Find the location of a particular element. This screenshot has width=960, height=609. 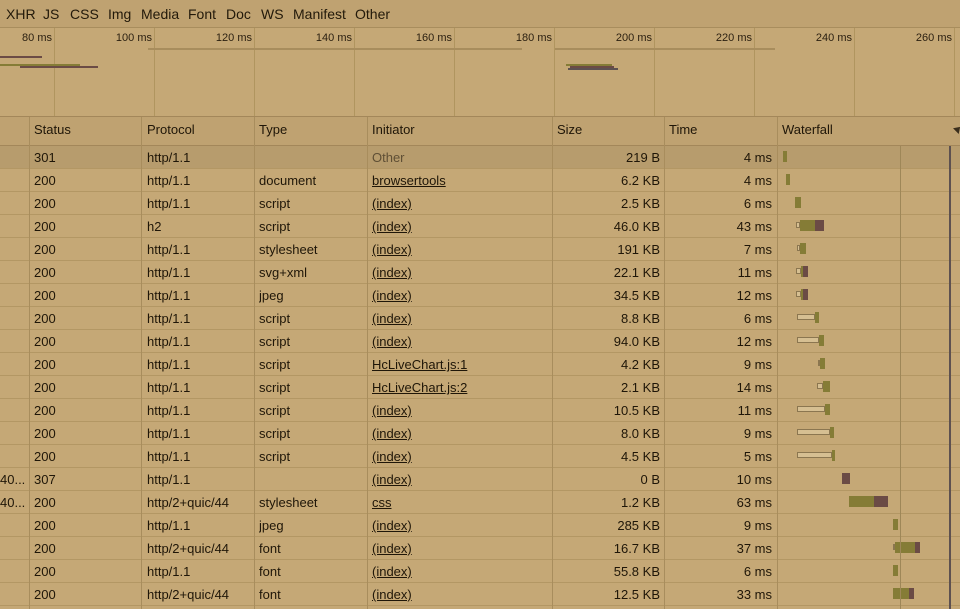

sort-arrow-icon is located at coordinates (956, 129).